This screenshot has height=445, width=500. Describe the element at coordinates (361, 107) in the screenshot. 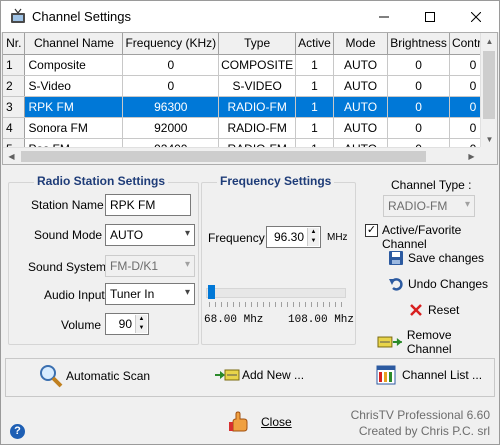

I see `mode-cell: AUTO` at that location.